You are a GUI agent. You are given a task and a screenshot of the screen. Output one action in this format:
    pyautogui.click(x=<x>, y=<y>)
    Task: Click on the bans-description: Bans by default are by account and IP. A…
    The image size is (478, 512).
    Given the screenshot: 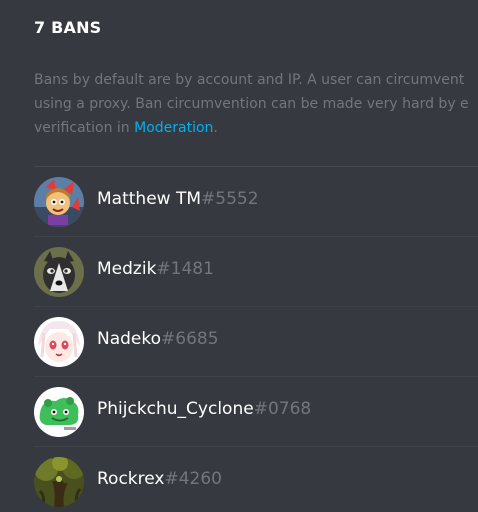 What is the action you would take?
    pyautogui.click(x=256, y=104)
    